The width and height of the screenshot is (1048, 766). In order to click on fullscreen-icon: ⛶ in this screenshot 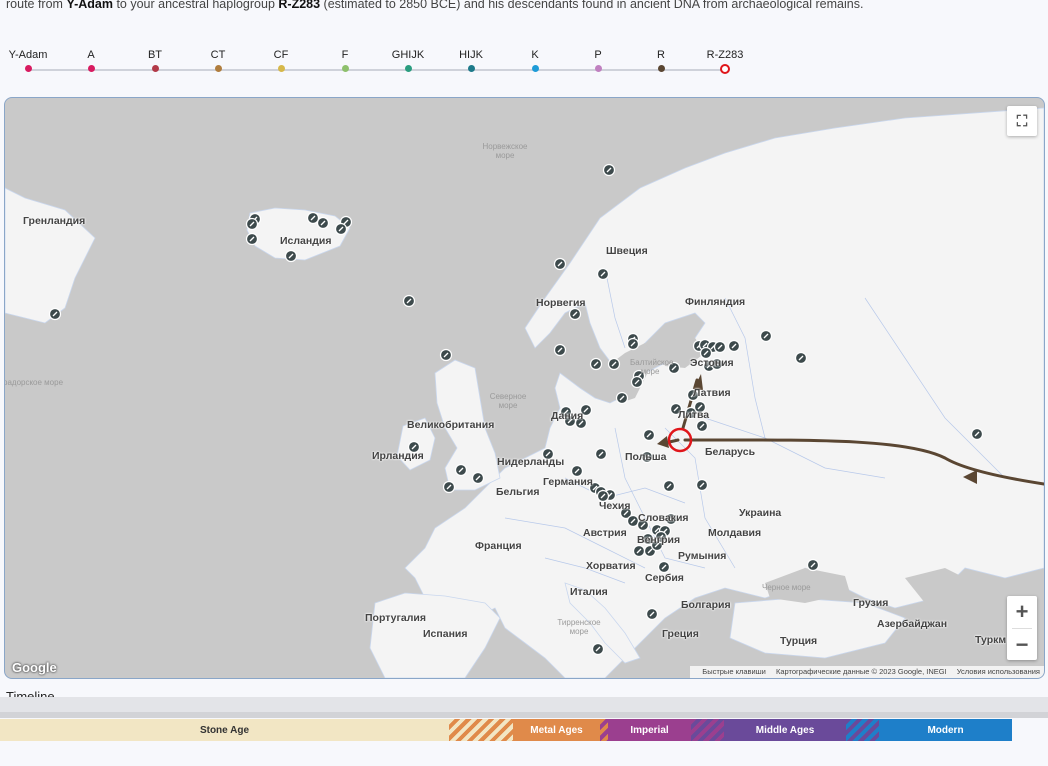, I will do `click(1022, 121)`.